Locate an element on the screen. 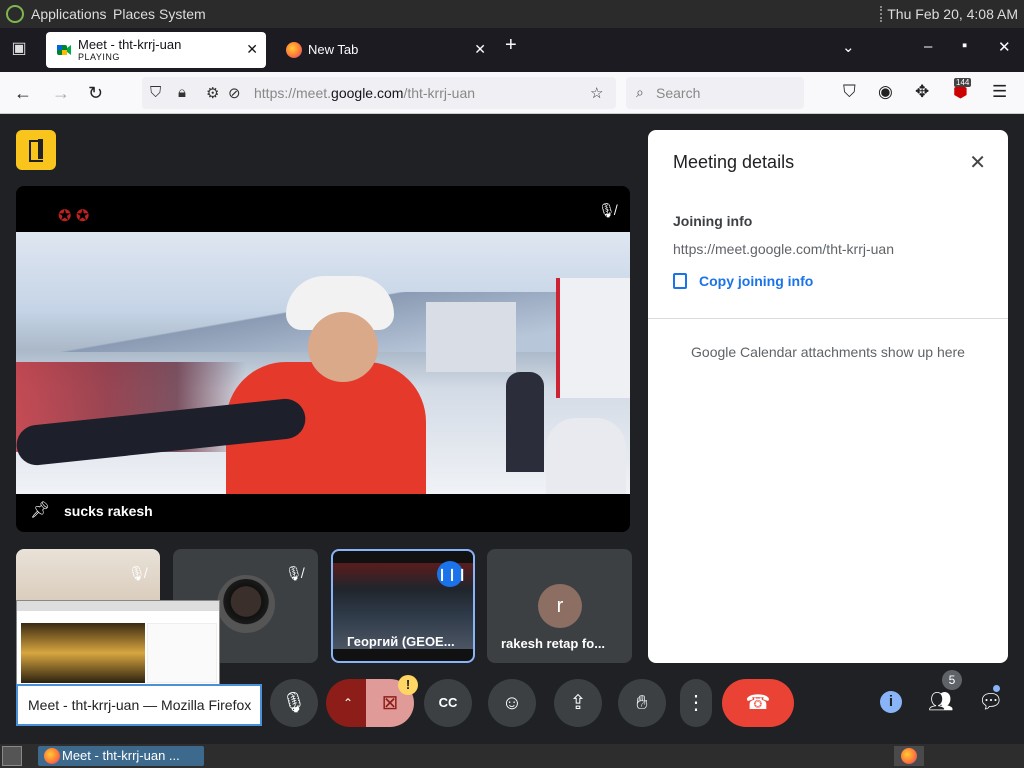 The image size is (1024, 768). window-preview-thumbnail is located at coordinates (118, 643).